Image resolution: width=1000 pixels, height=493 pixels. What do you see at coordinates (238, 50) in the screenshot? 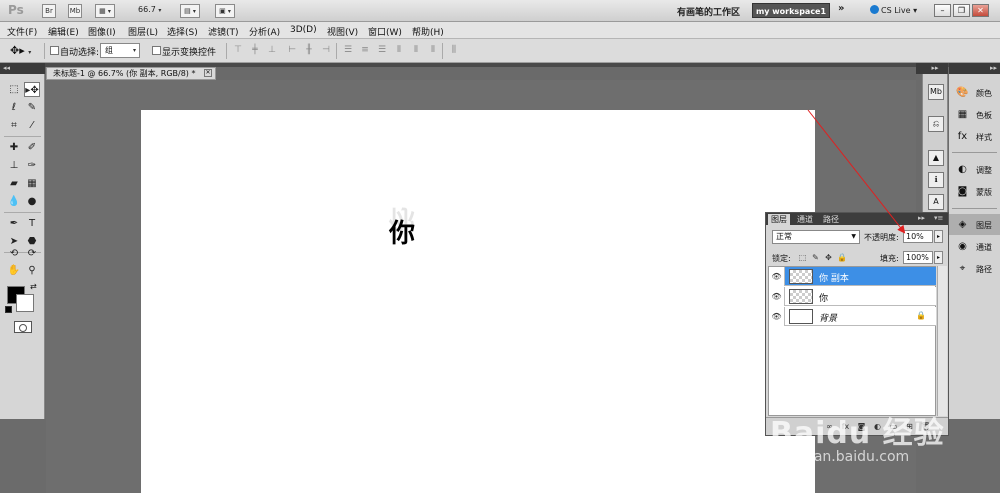
I see `align-top-icon: ⊤` at bounding box center [238, 50].